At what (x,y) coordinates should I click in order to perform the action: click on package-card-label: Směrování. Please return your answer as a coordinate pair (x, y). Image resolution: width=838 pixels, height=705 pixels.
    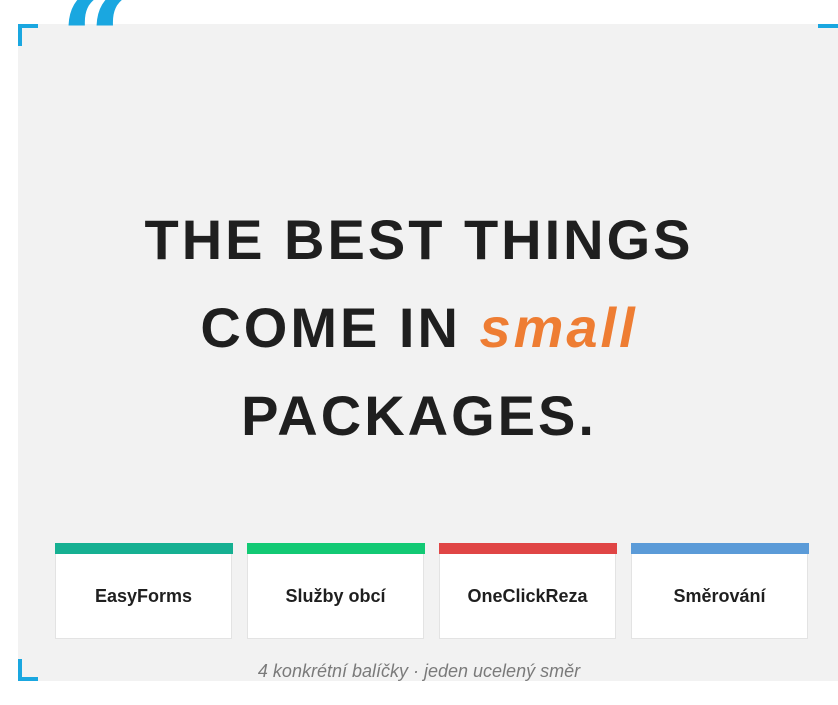
    Looking at the image, I should click on (719, 596).